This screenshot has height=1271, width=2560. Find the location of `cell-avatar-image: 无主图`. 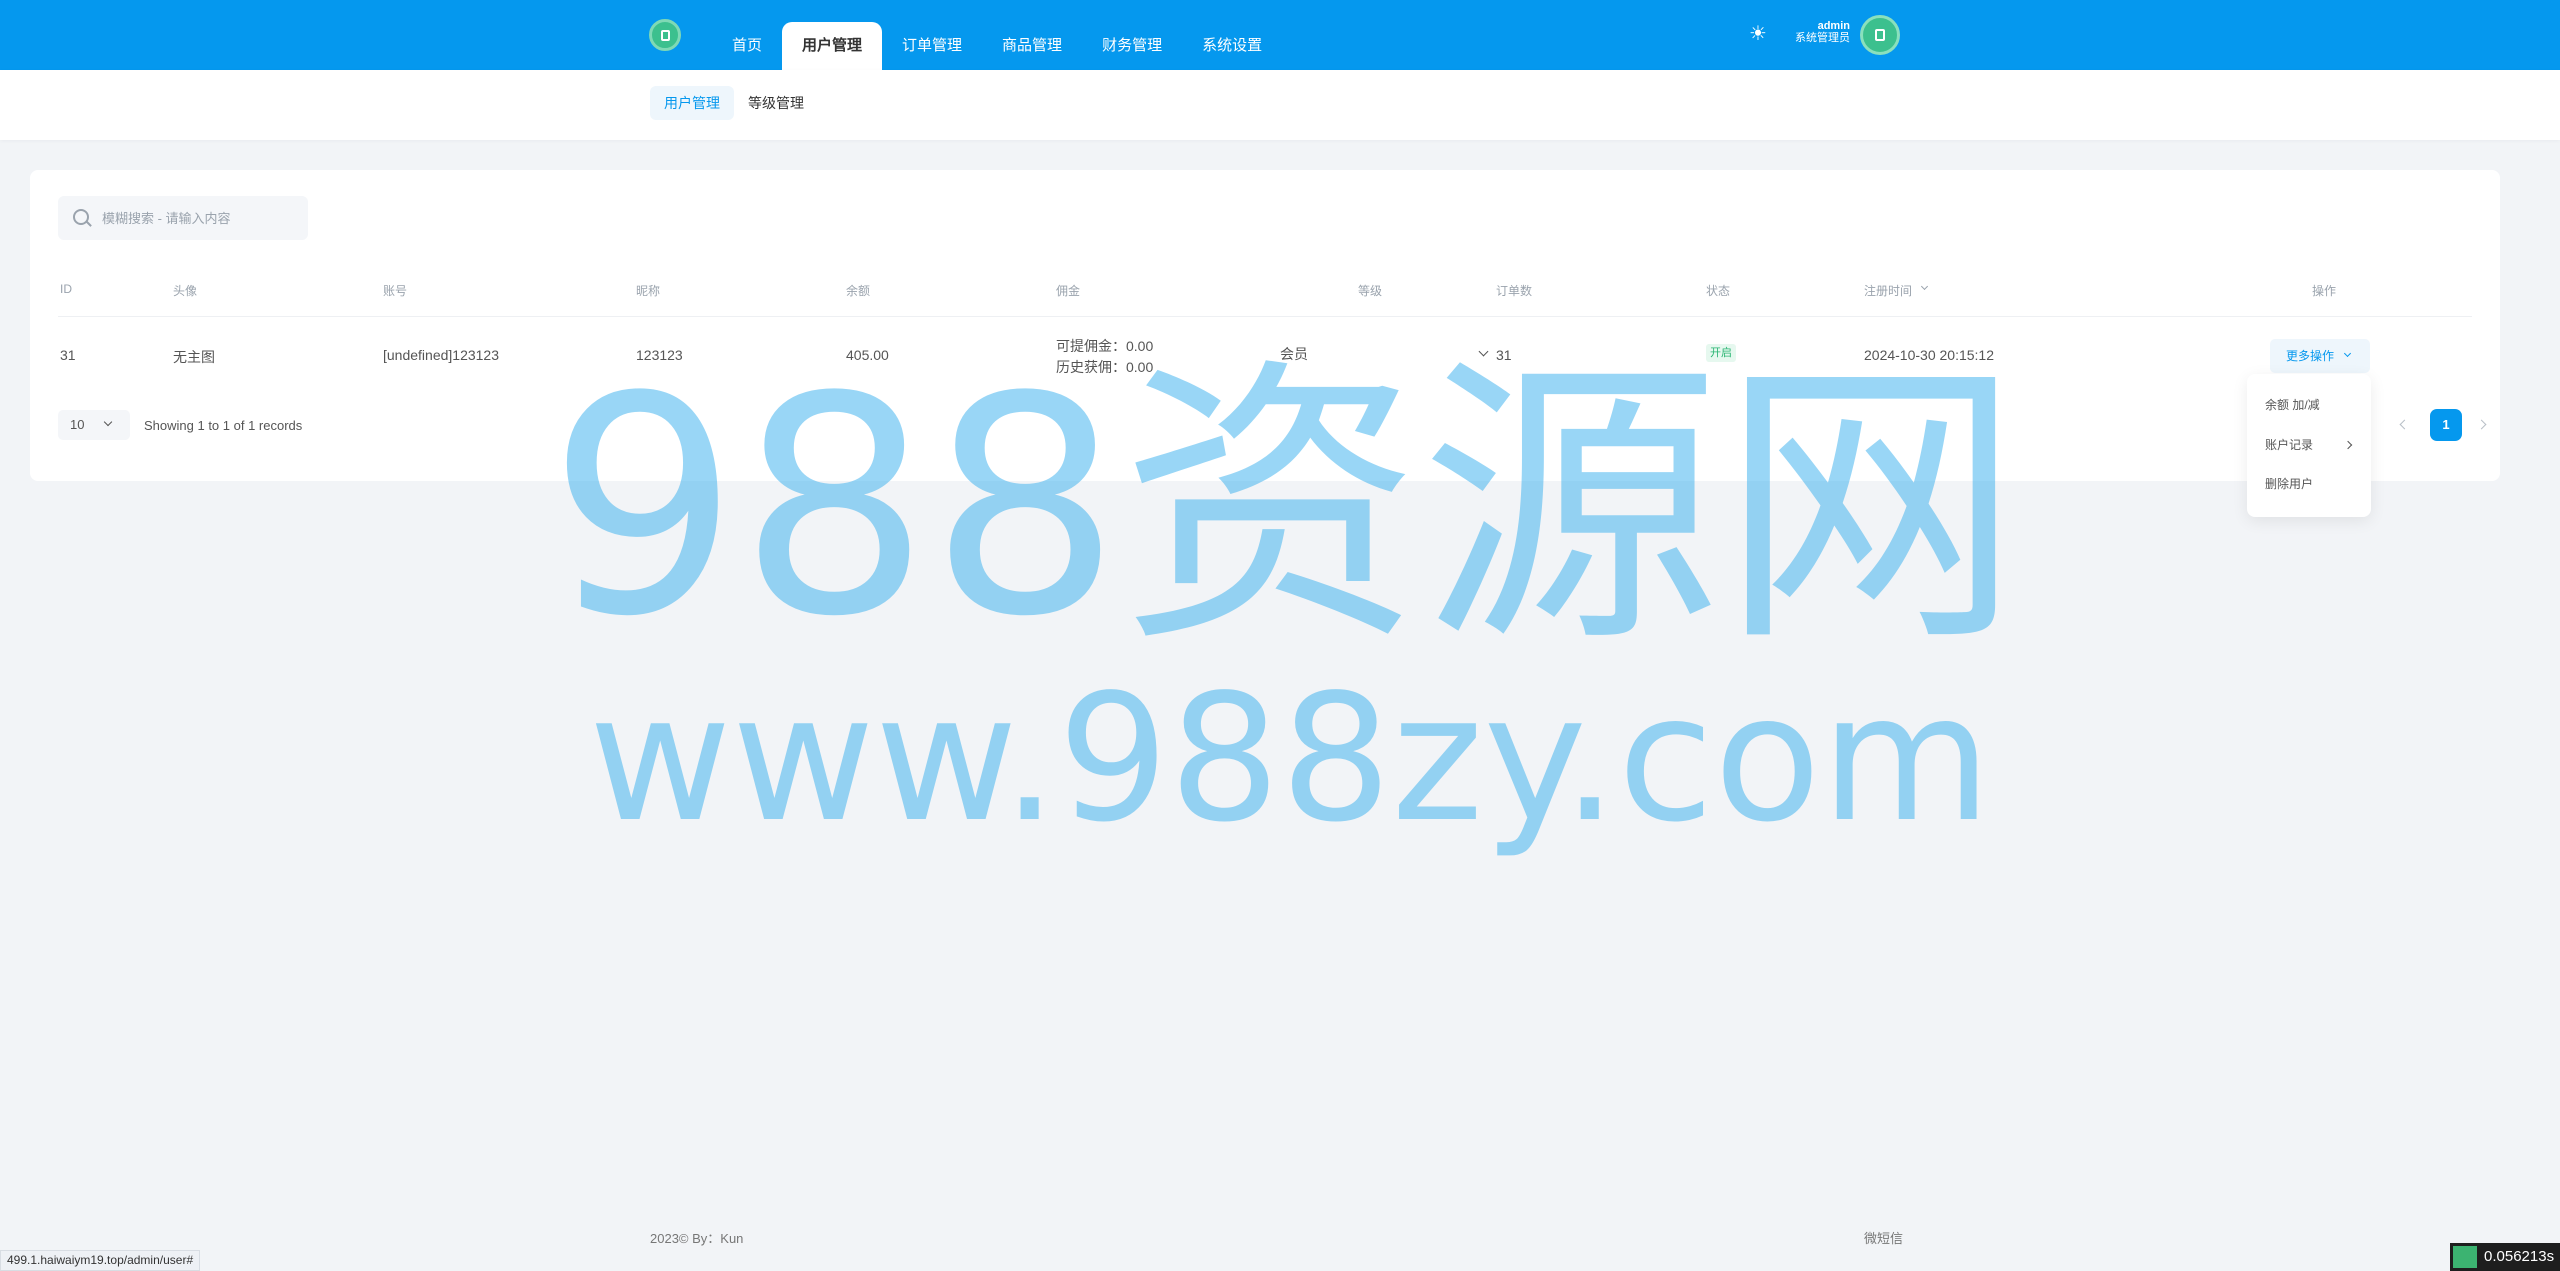

cell-avatar-image: 无主图 is located at coordinates (194, 357).